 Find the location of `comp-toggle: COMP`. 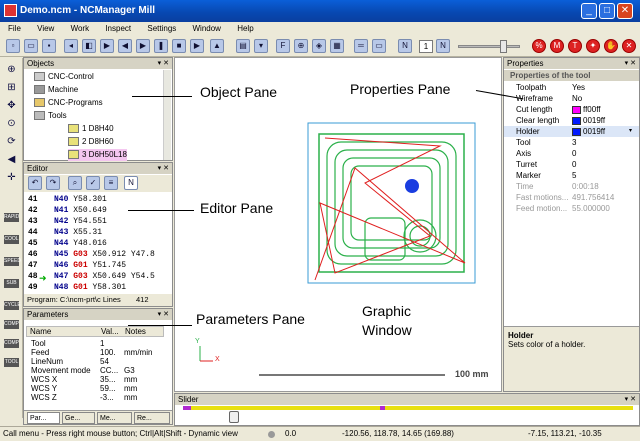

comp-toggle: COMP is located at coordinates (11, 324).